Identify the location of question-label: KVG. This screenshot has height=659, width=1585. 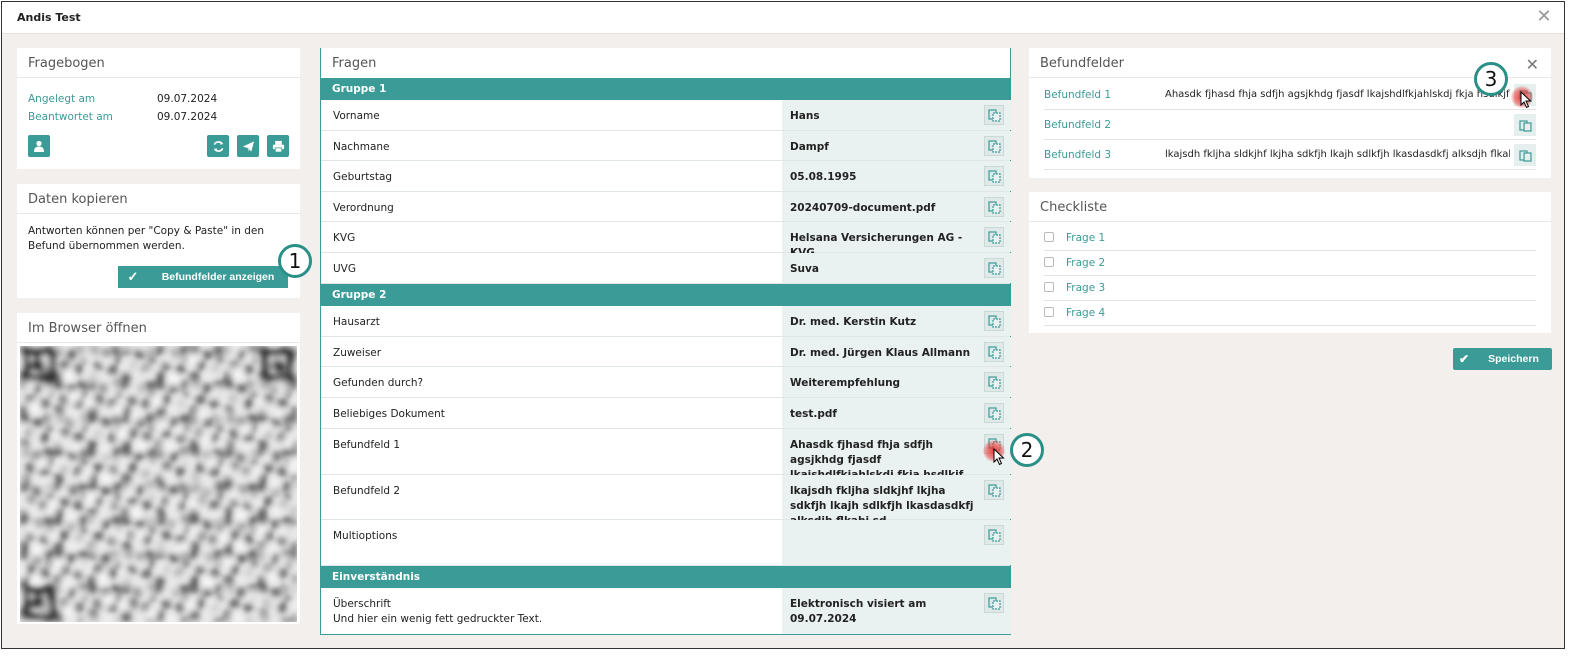
(344, 238).